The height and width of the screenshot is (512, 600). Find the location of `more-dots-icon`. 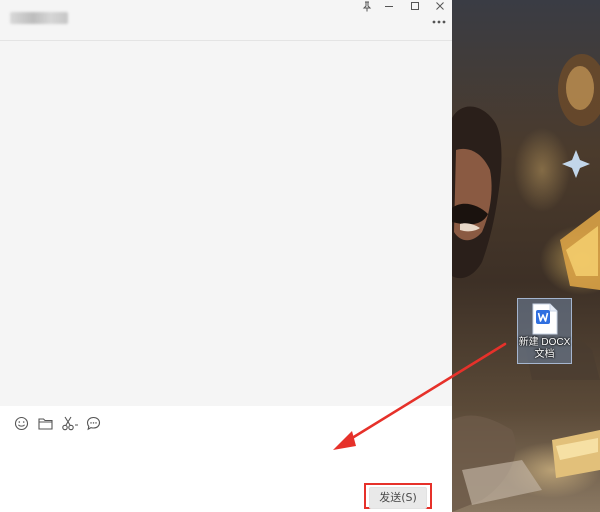

more-dots-icon is located at coordinates (439, 22).